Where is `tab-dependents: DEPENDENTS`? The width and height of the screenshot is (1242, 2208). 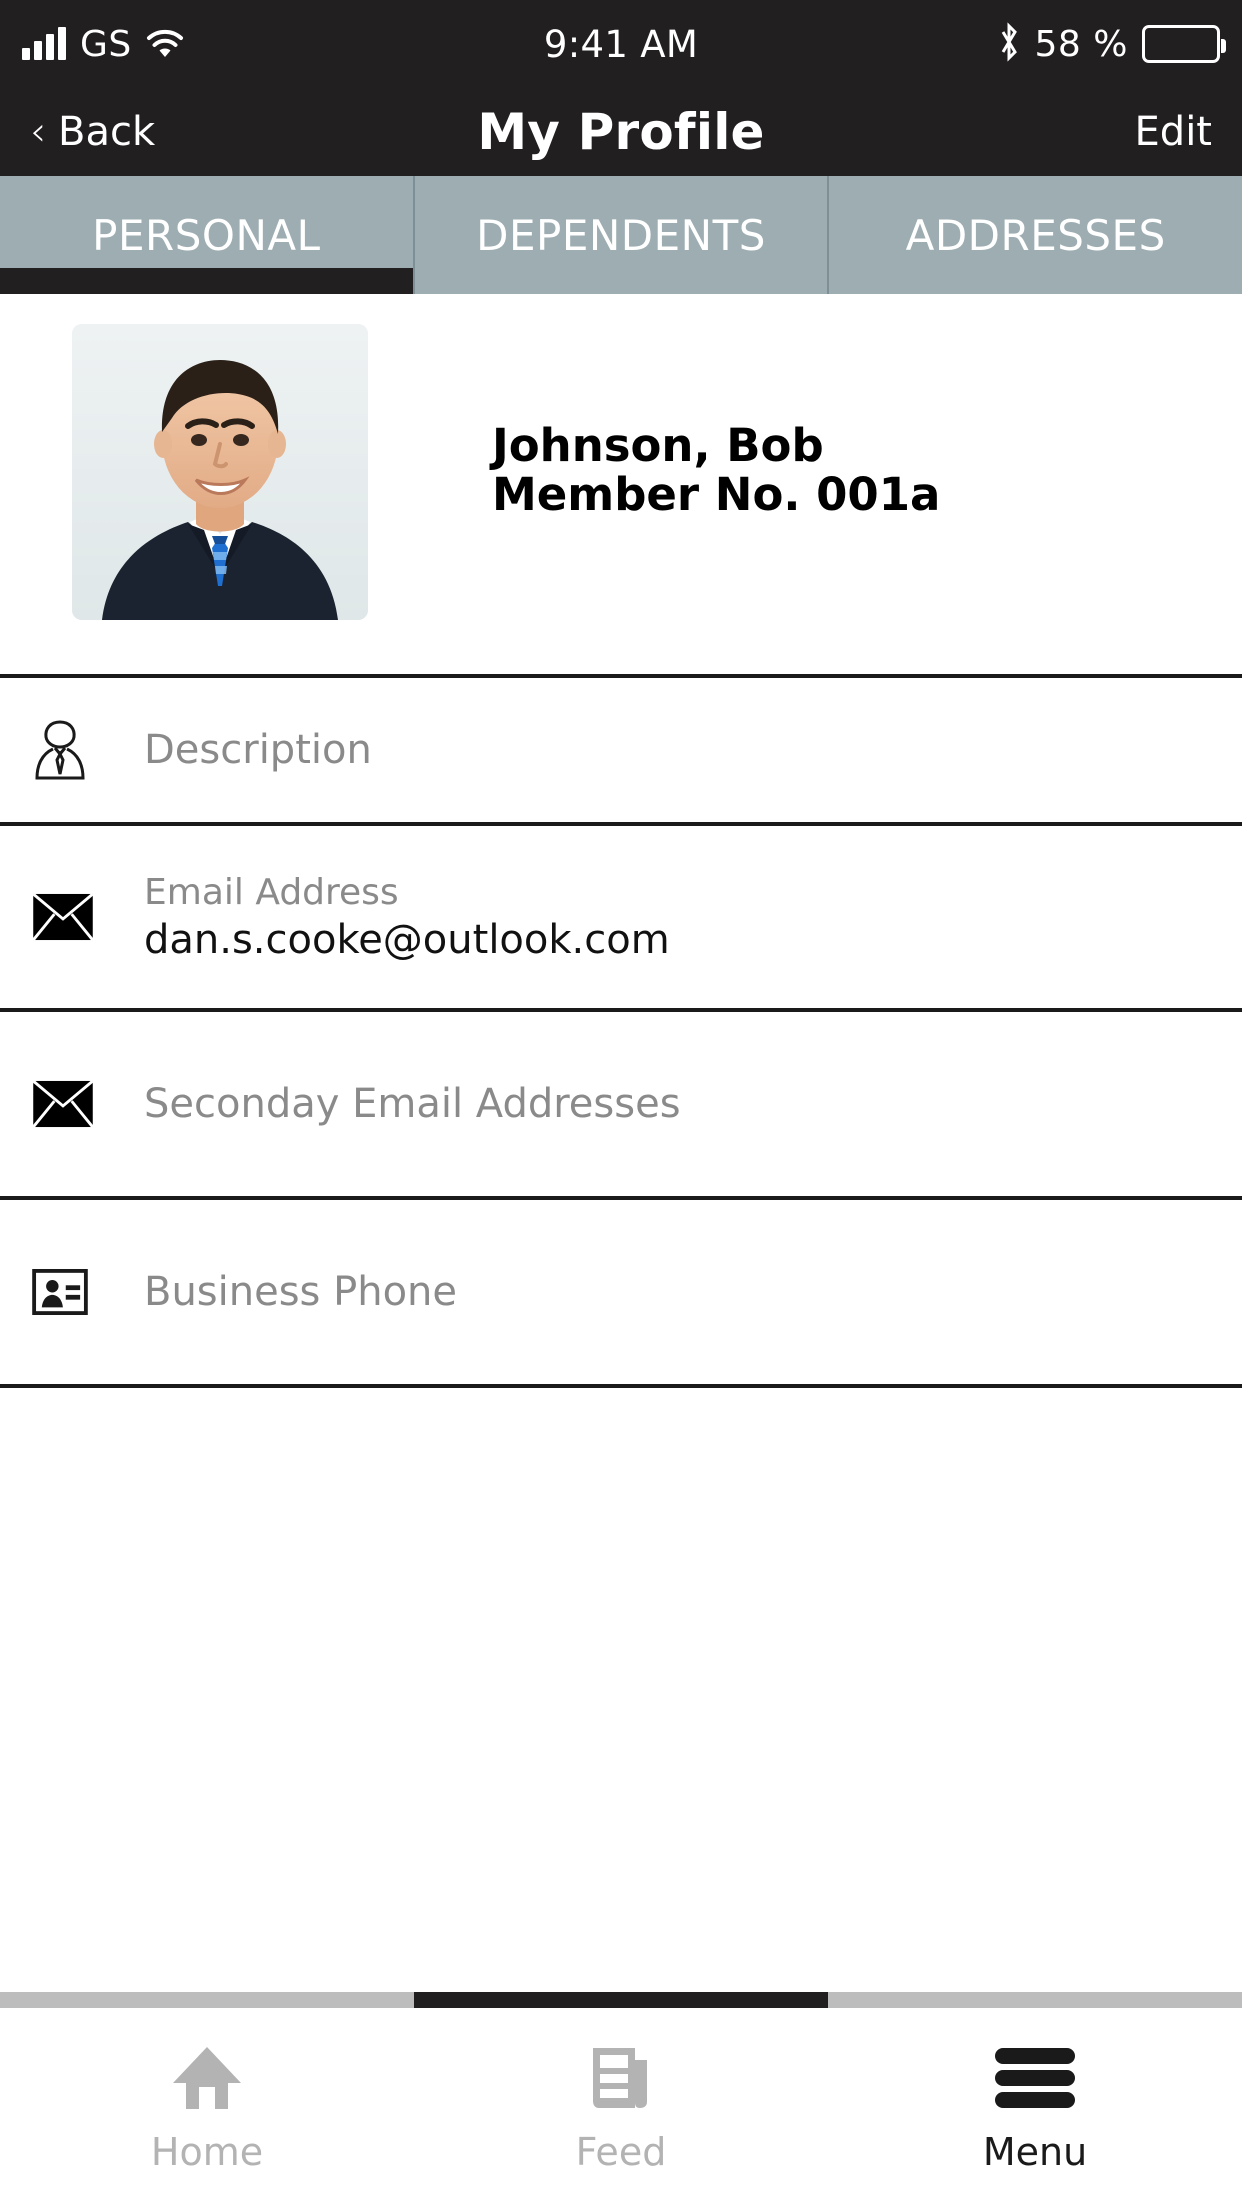
tab-dependents: DEPENDENTS is located at coordinates (622, 235).